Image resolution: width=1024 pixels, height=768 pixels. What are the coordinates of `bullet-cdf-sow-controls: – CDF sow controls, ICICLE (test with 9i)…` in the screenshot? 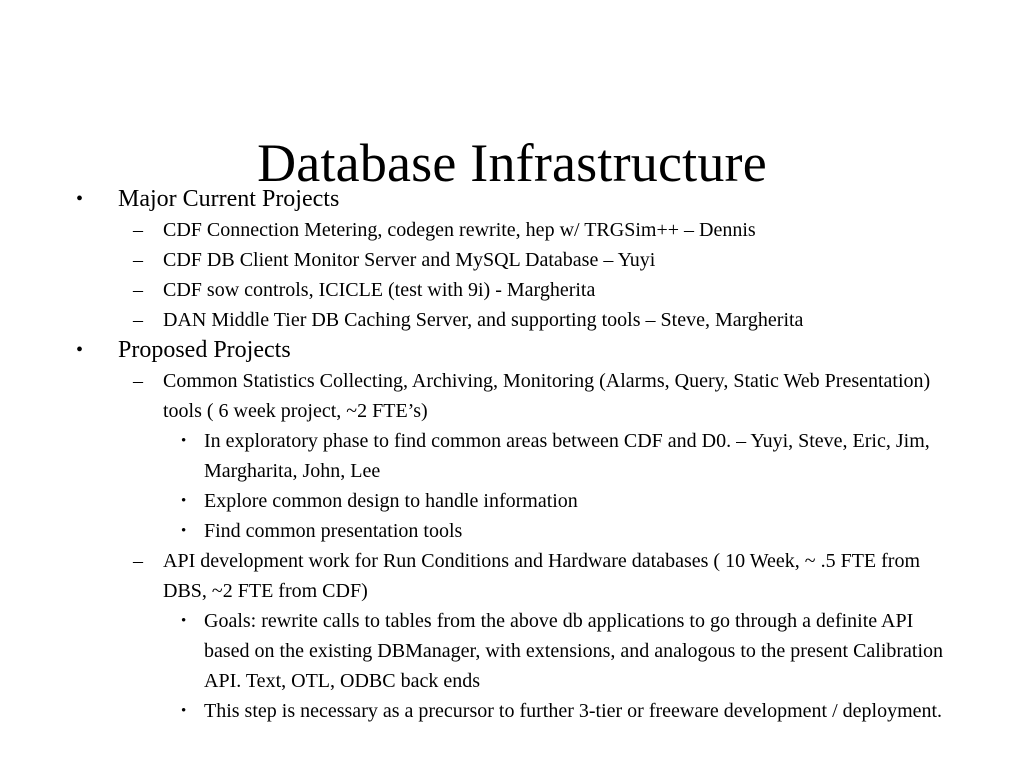 It's located at (512, 290).